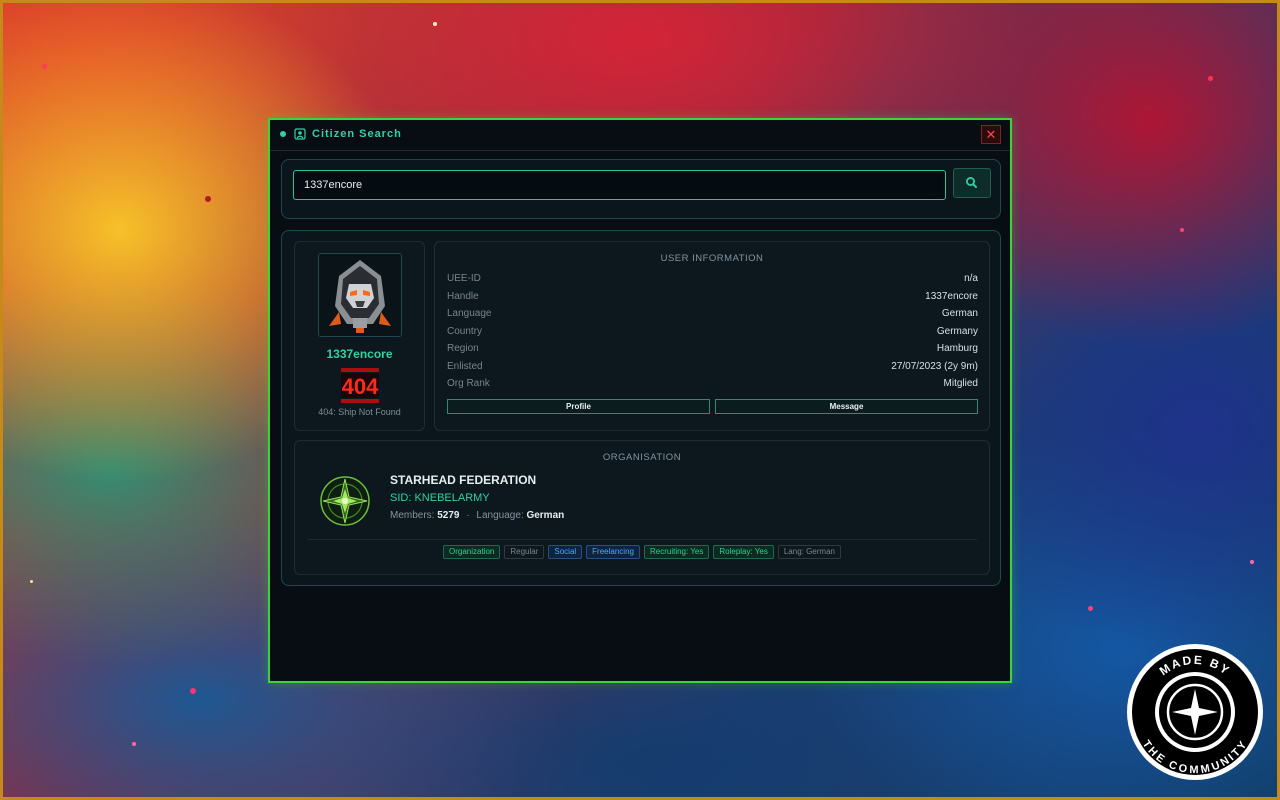  What do you see at coordinates (957, 348) in the screenshot?
I see `info-value: Hamburg` at bounding box center [957, 348].